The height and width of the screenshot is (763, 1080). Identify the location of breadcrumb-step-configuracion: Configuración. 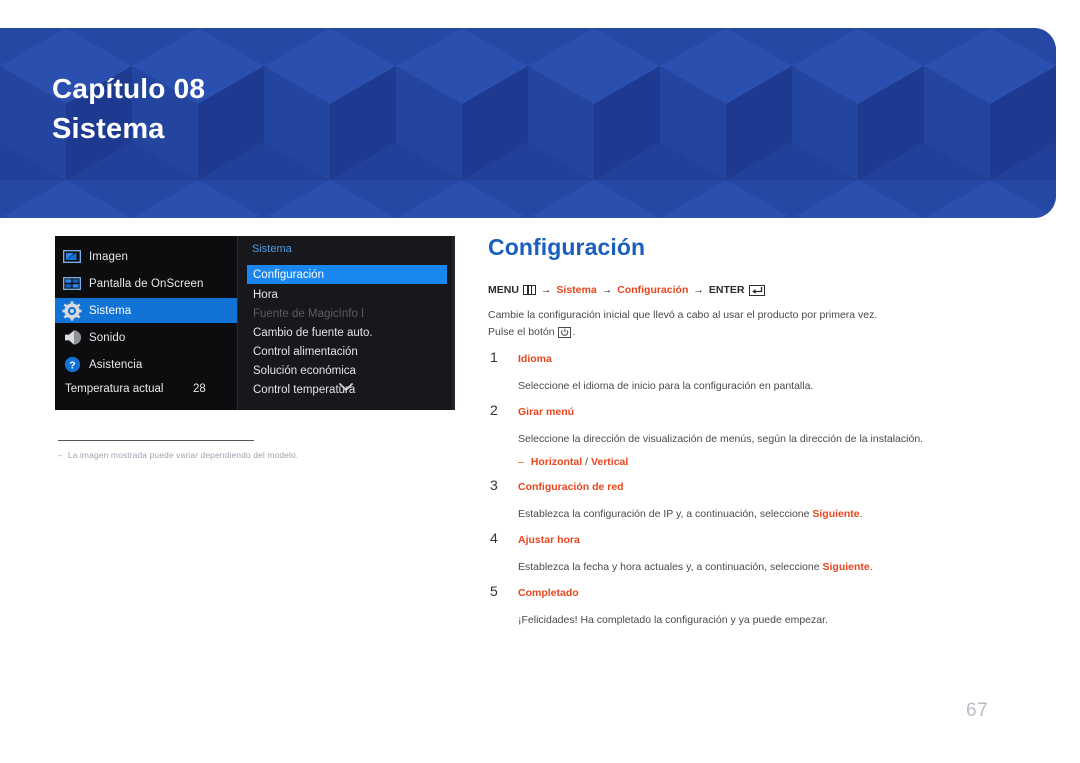
(653, 290).